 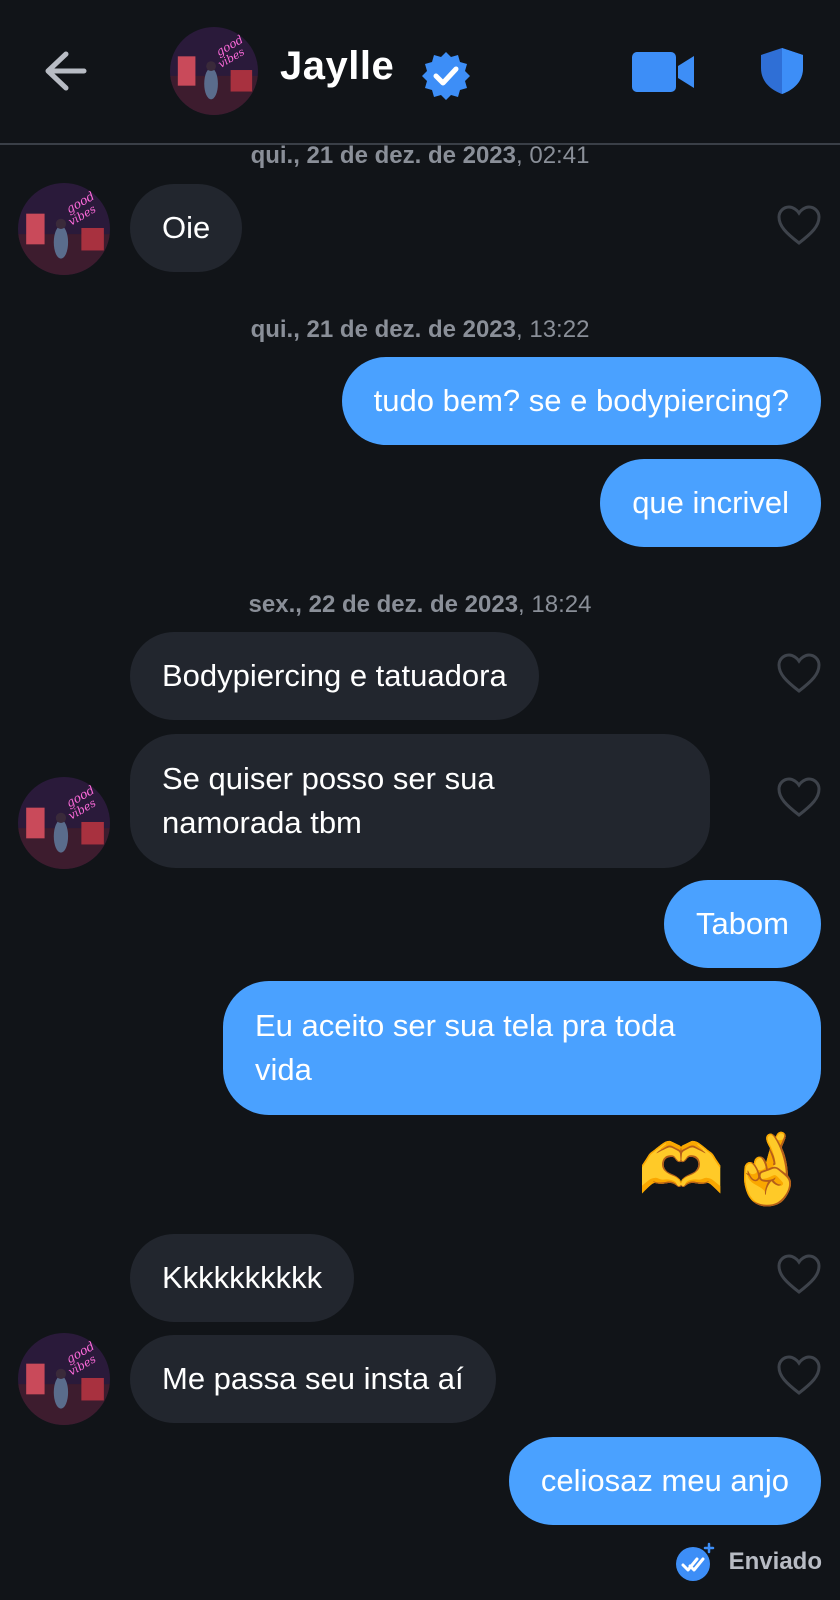 I want to click on emoji-text: 🫶🤞, so click(x=724, y=1169).